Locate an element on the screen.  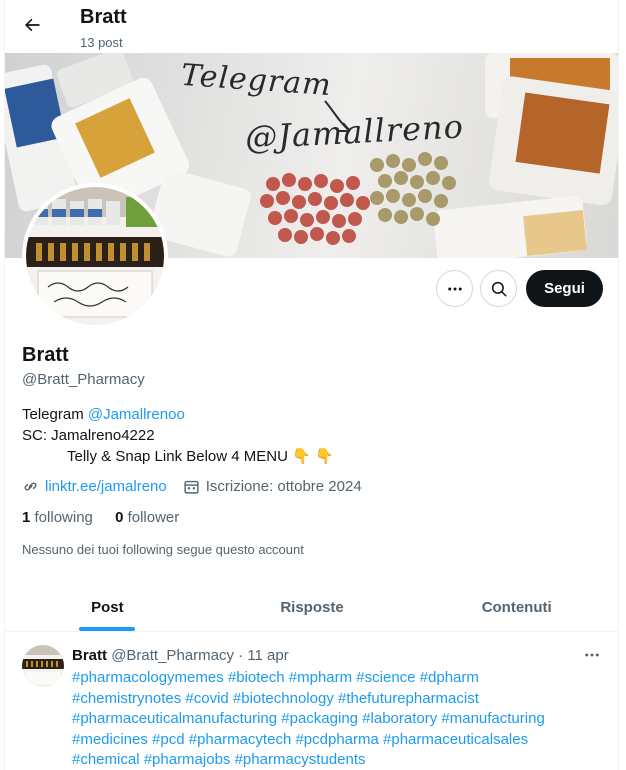
post-header: Bratt @Bratt_Pharmacy · 11 apr is located at coordinates (180, 655).